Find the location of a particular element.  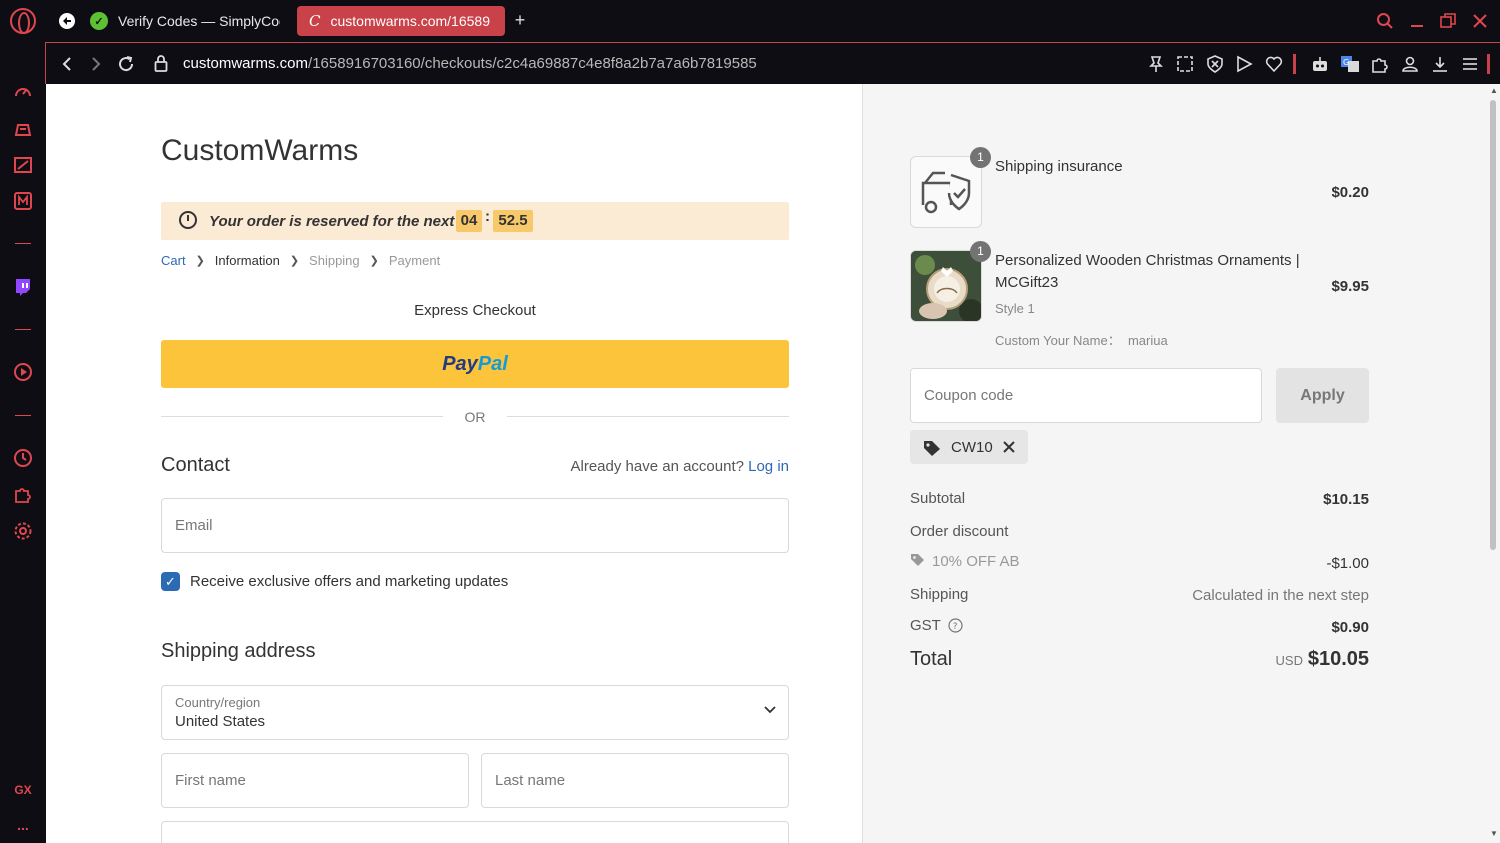

back-icon is located at coordinates (67, 64).